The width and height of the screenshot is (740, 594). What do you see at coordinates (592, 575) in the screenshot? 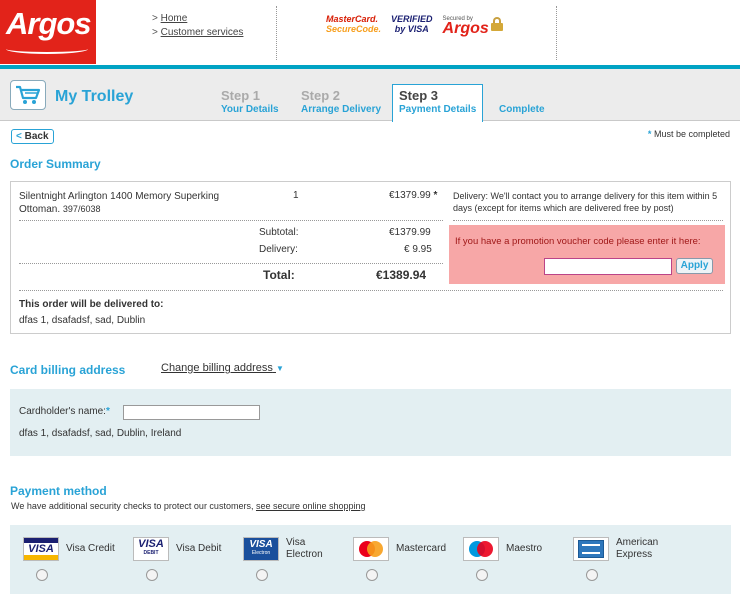
I see `american-express-radio` at bounding box center [592, 575].